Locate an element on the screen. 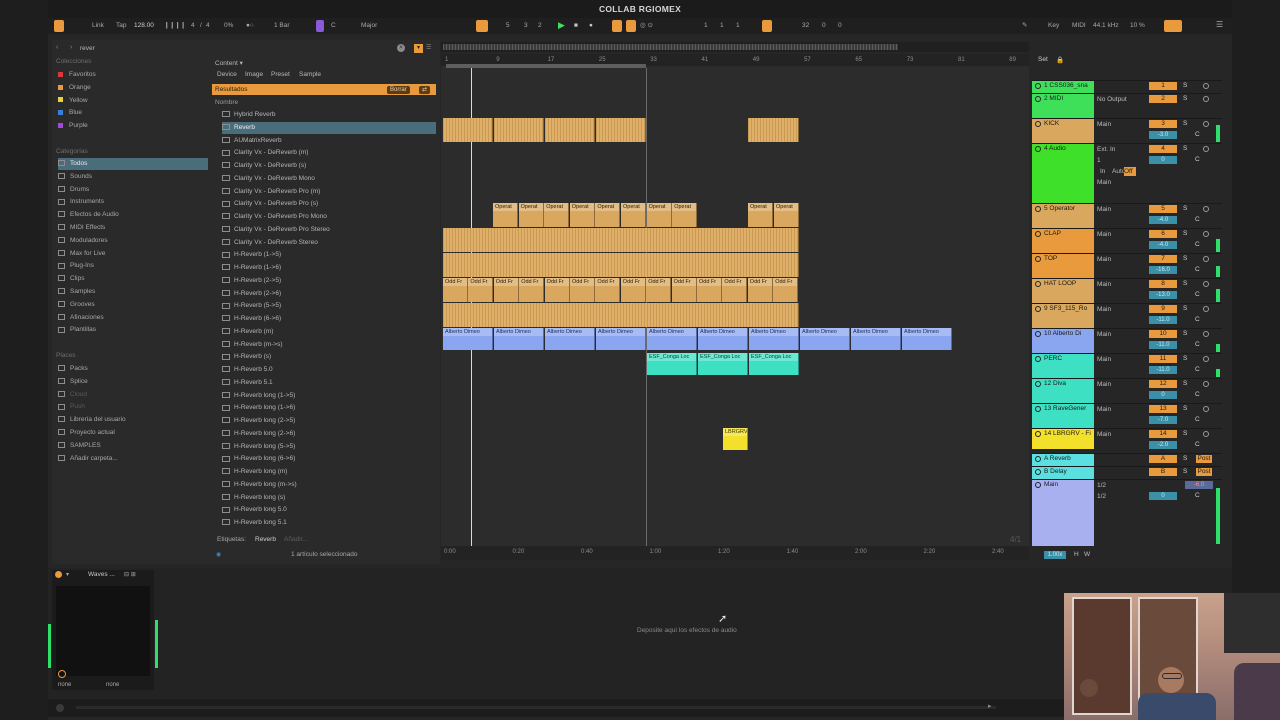 This screenshot has height=720, width=1280. track-row: A Reverb A Post S is located at coordinates (1127, 460).